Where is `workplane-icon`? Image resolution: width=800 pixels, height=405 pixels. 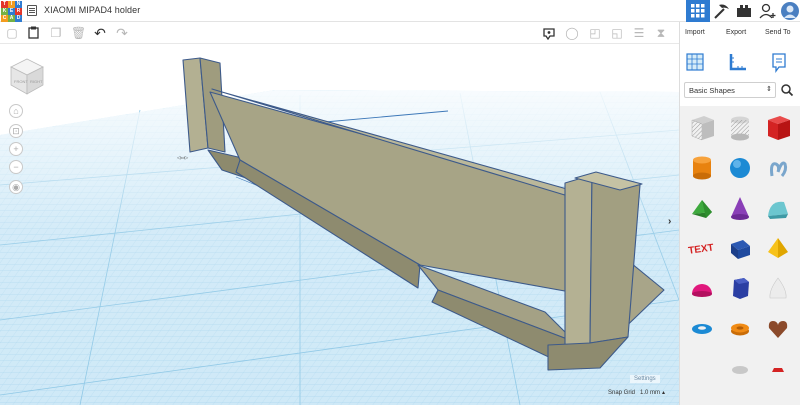
workplane-icon is located at coordinates (695, 62).